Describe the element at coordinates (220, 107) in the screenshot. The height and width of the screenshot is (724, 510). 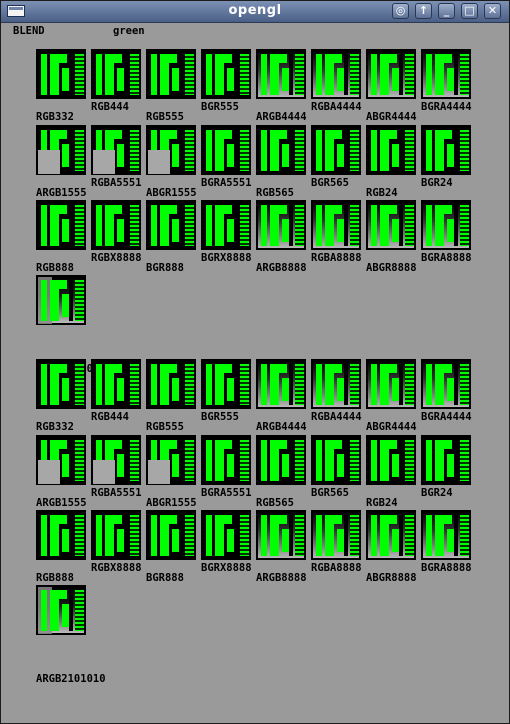
I see `format-label: BGR555` at that location.